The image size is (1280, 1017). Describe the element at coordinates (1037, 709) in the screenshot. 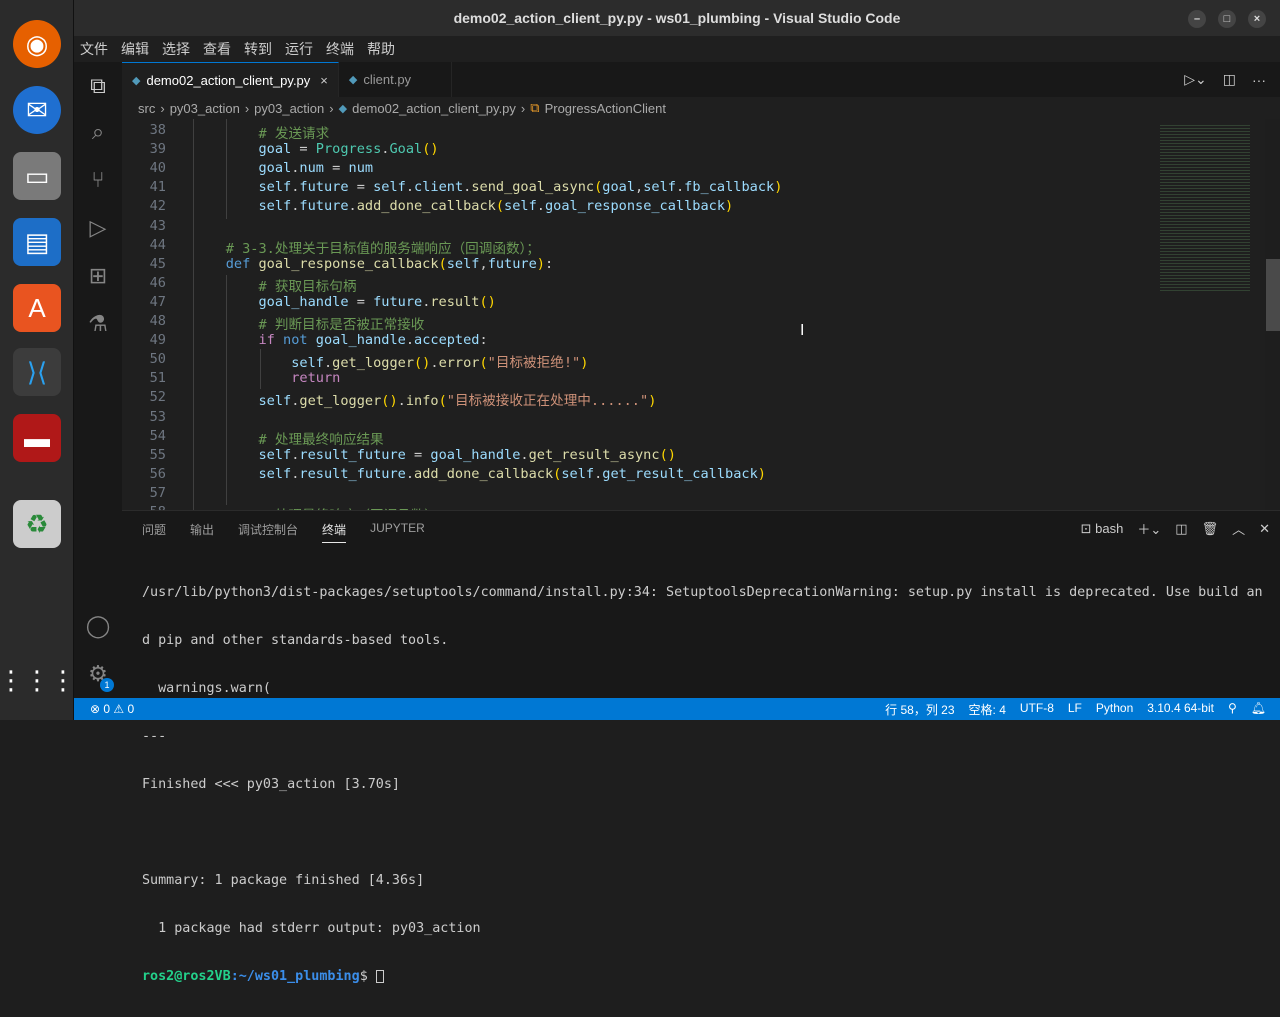

I see `encoding: UTF-8` at that location.